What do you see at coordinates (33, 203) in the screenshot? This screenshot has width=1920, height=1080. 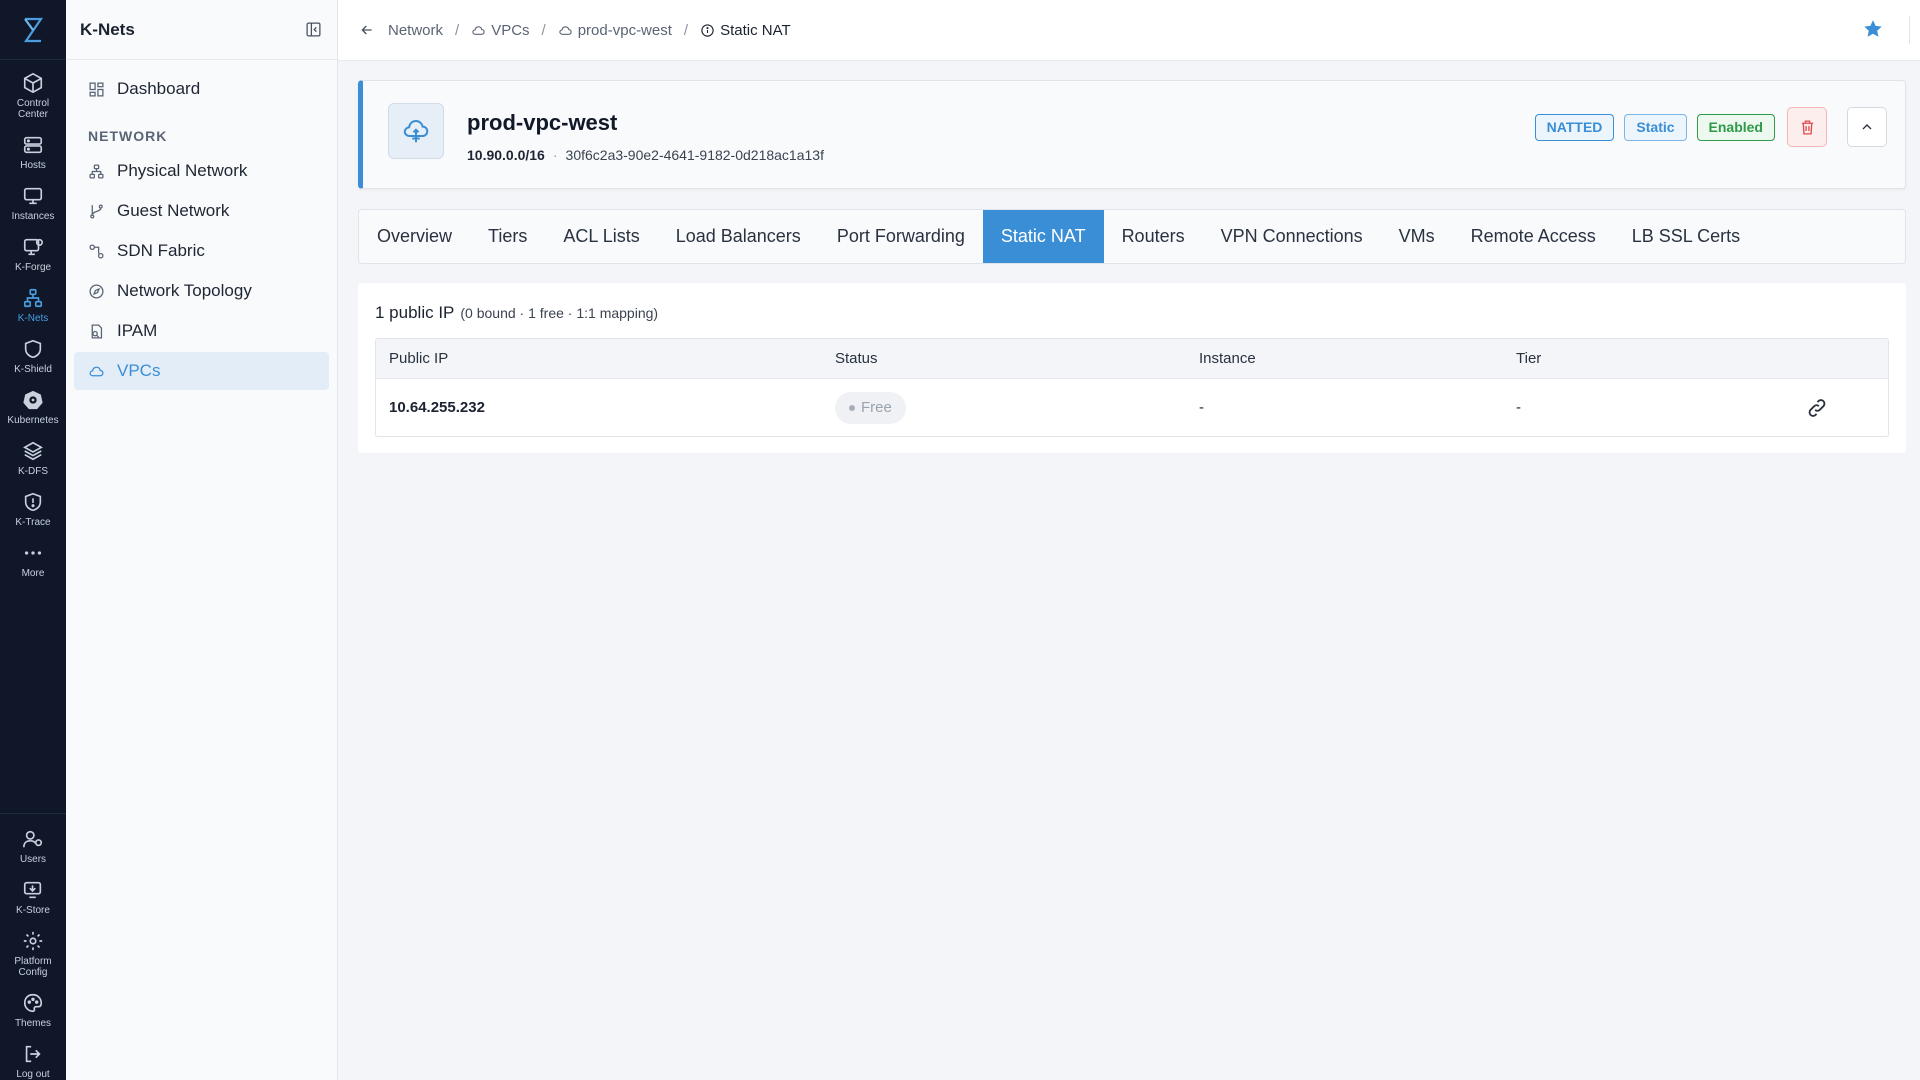 I see `rail-instances: Instances` at bounding box center [33, 203].